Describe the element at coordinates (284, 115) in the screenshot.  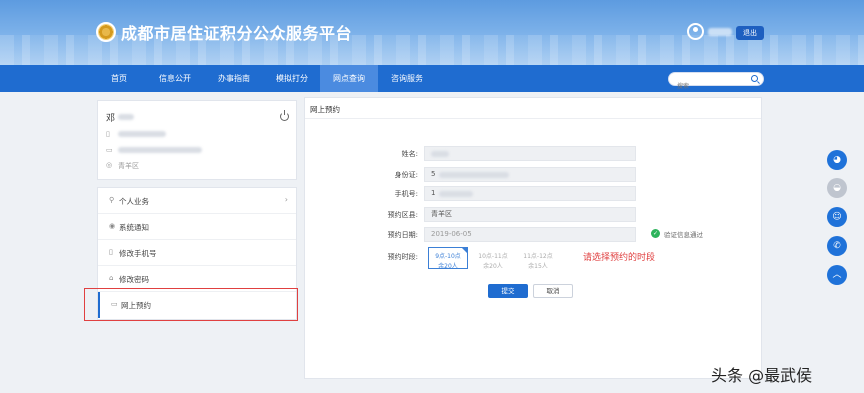
I see `power-icon` at that location.